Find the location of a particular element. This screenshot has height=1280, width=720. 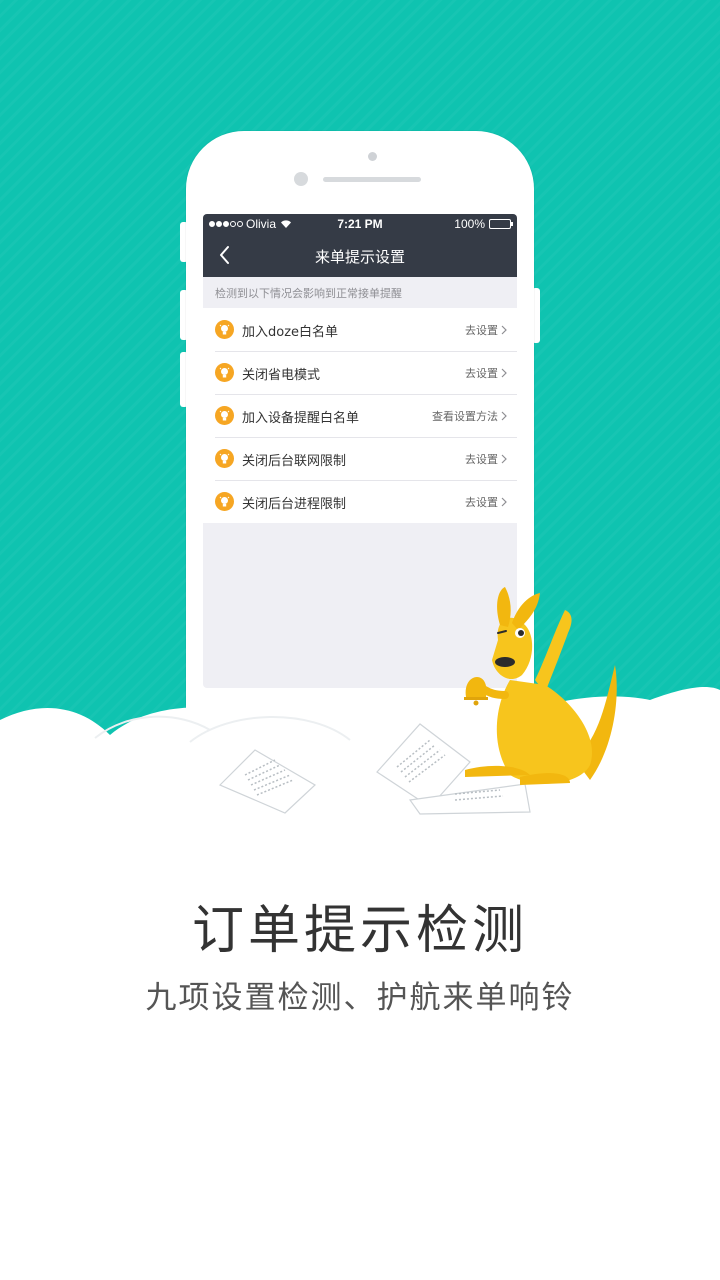

list-item-label: 关闭后台进程限制 is located at coordinates (294, 504).